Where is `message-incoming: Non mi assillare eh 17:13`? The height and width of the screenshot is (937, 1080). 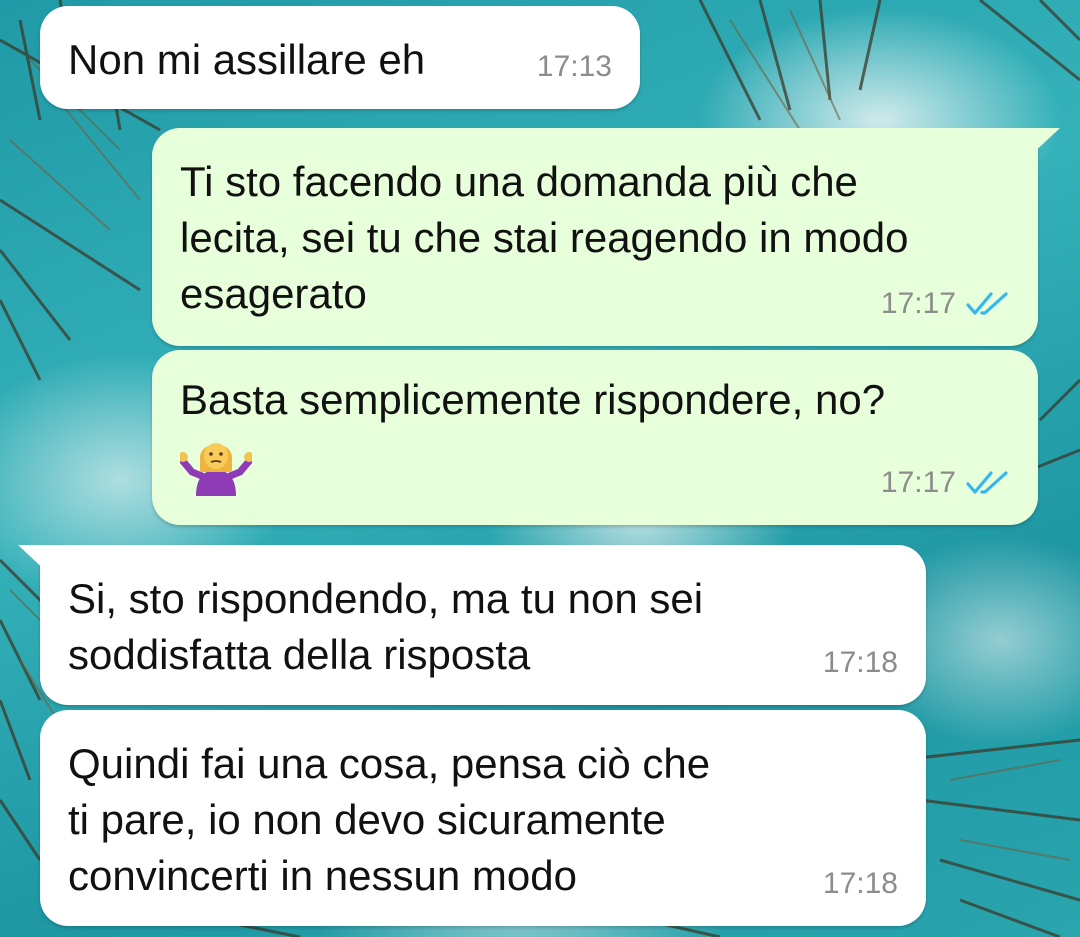 message-incoming: Non mi assillare eh 17:13 is located at coordinates (340, 57).